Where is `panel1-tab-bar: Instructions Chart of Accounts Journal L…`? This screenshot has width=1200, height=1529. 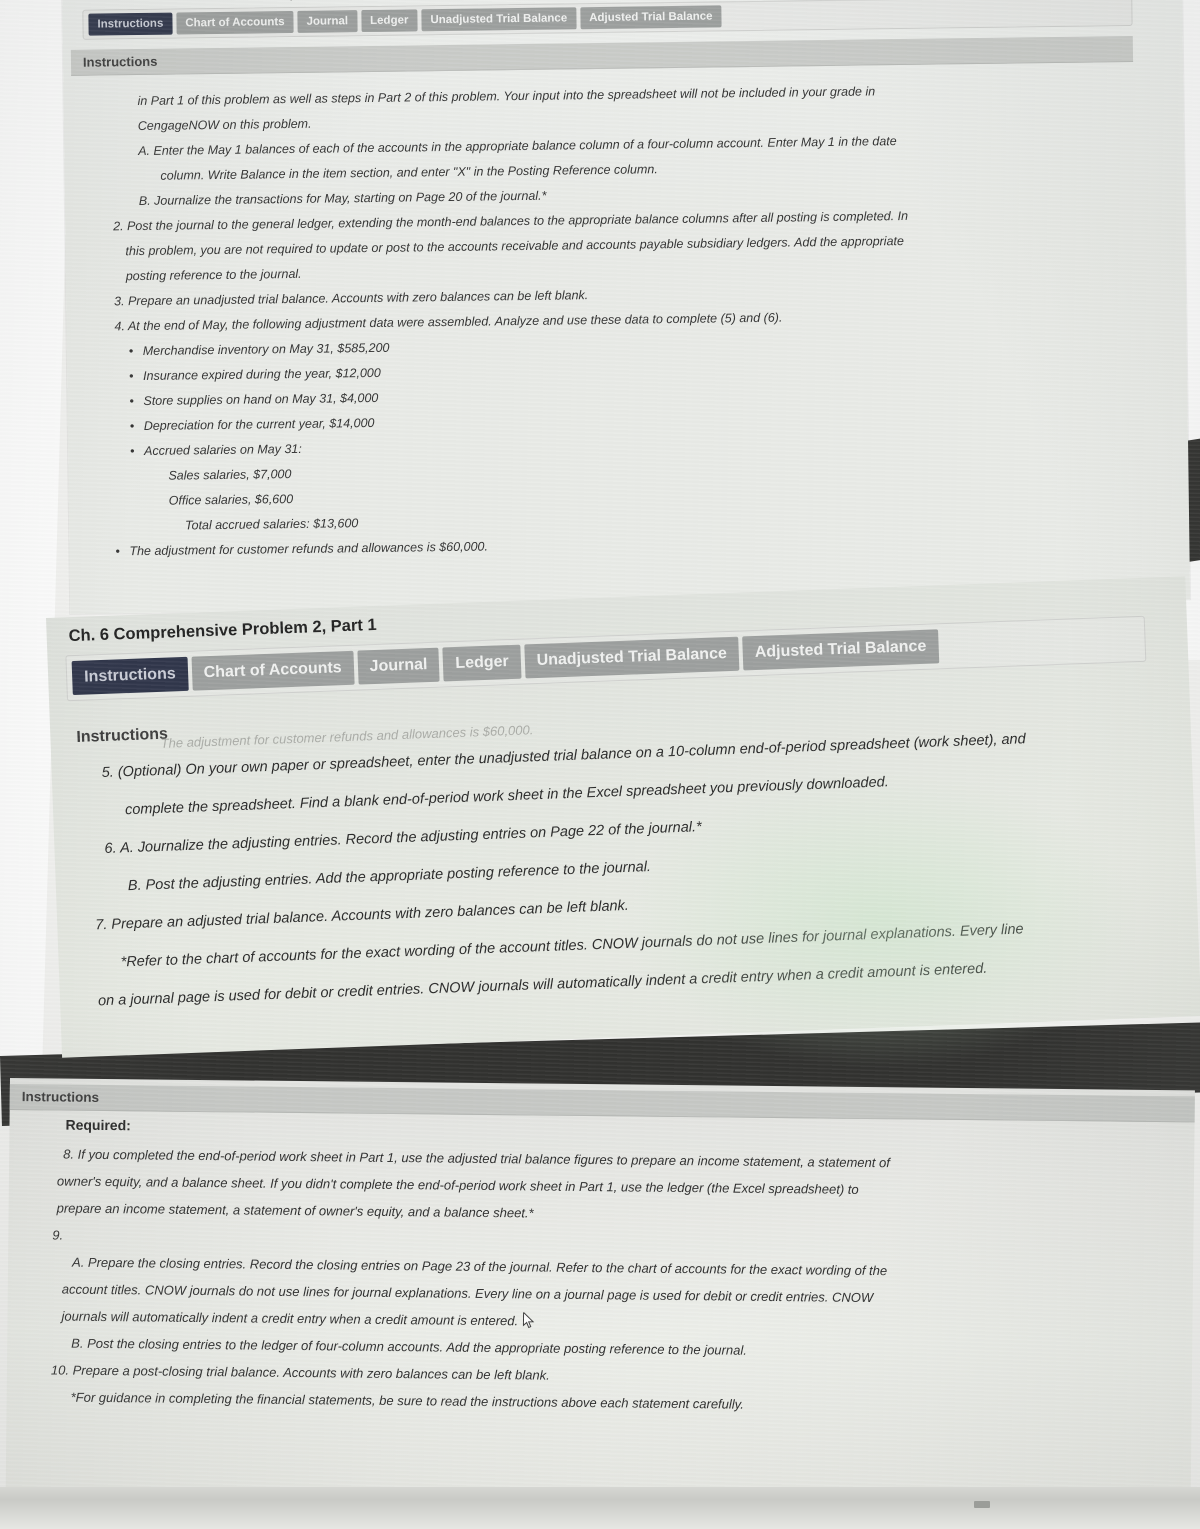
panel1-tab-bar: Instructions Chart of Accounts Journal L… is located at coordinates (607, 20).